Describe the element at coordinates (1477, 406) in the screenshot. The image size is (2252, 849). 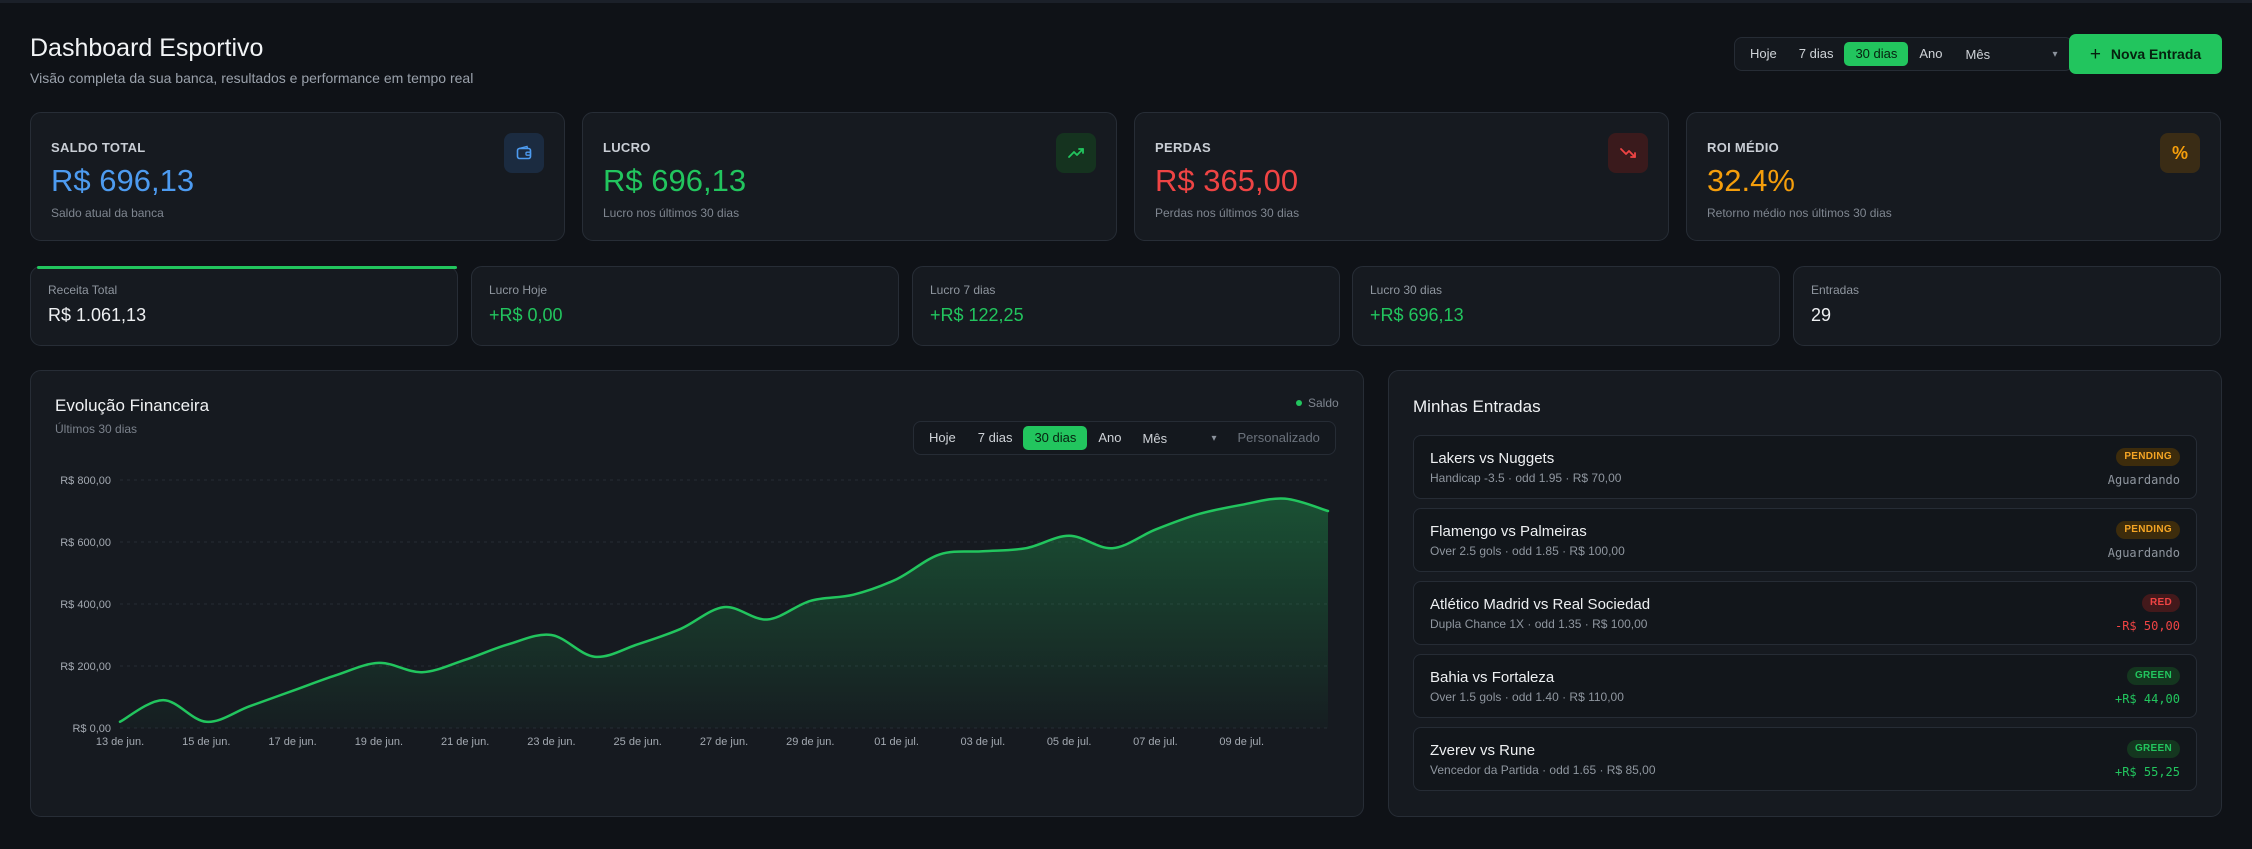
I see `entries-title: Minhas Entradas` at that location.